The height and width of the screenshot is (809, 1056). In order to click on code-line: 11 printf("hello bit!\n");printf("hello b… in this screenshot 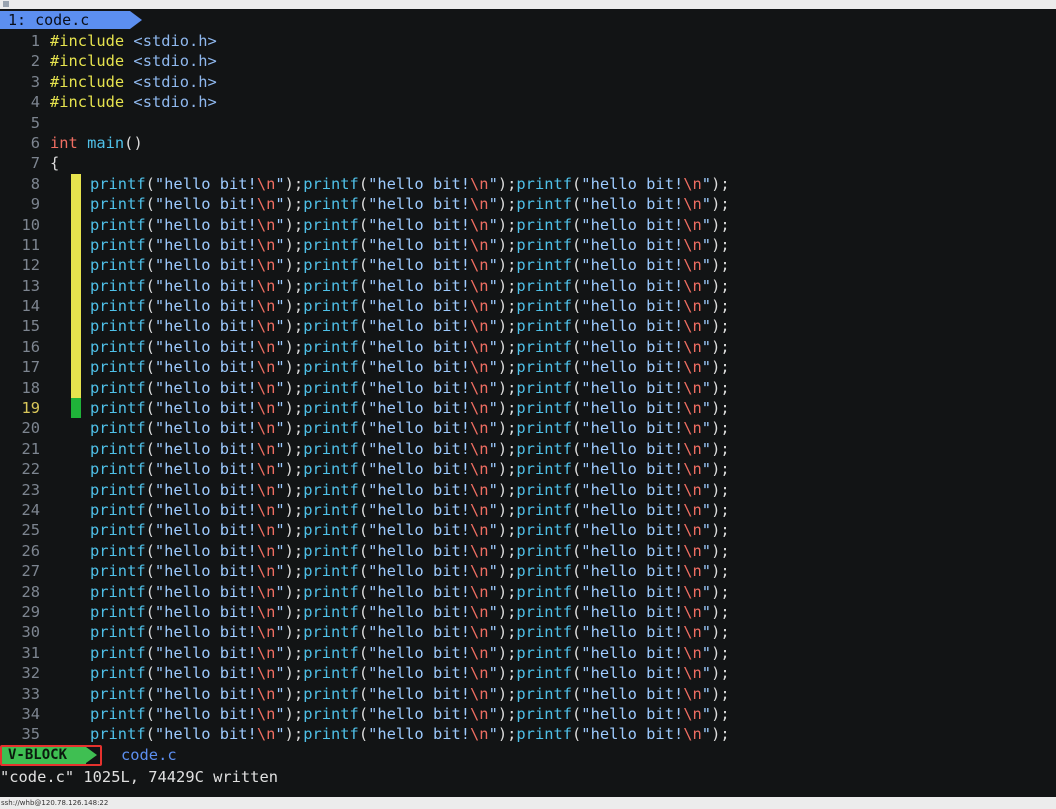, I will do `click(528, 245)`.